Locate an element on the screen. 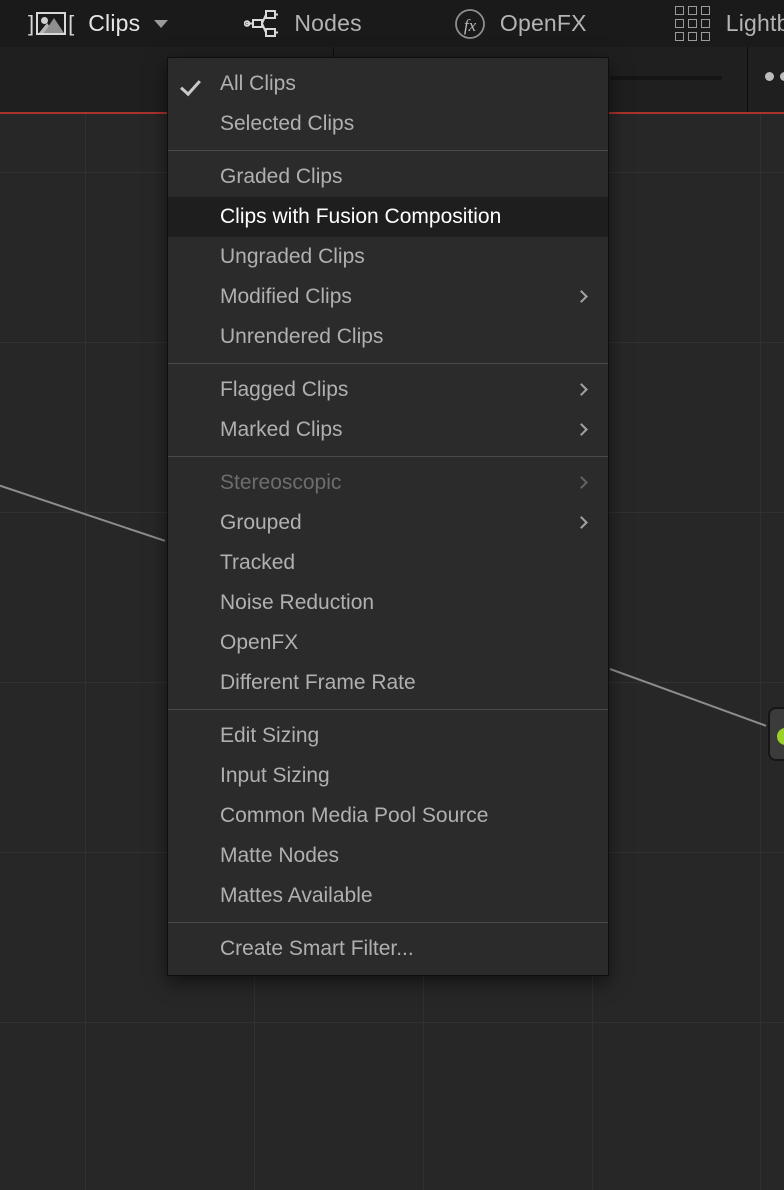 This screenshot has height=1190, width=784. fx-circle-icon: fx is located at coordinates (470, 24).